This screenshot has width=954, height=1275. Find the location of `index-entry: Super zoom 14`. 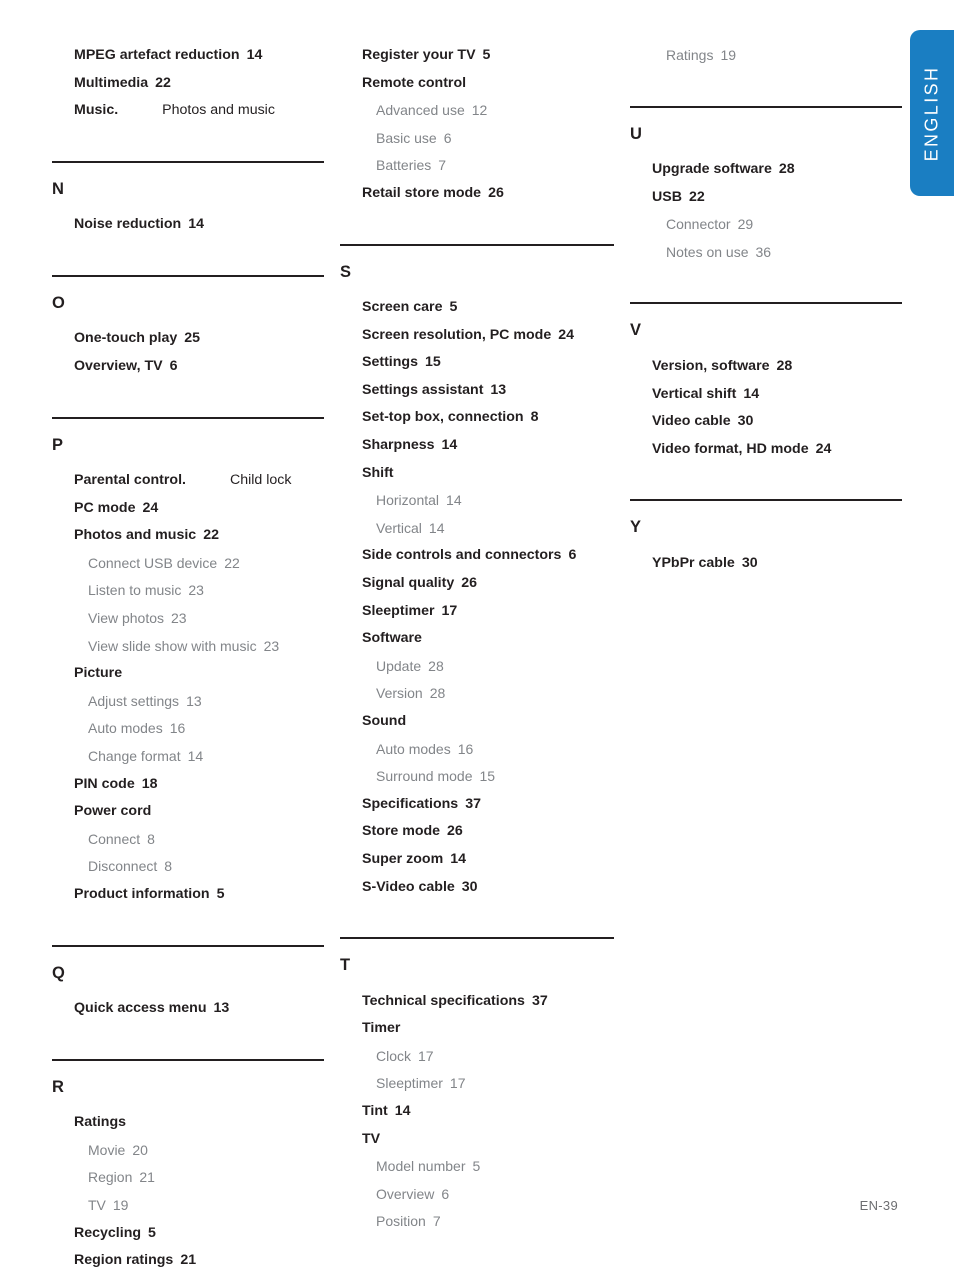

index-entry: Super zoom 14 is located at coordinates (477, 860).